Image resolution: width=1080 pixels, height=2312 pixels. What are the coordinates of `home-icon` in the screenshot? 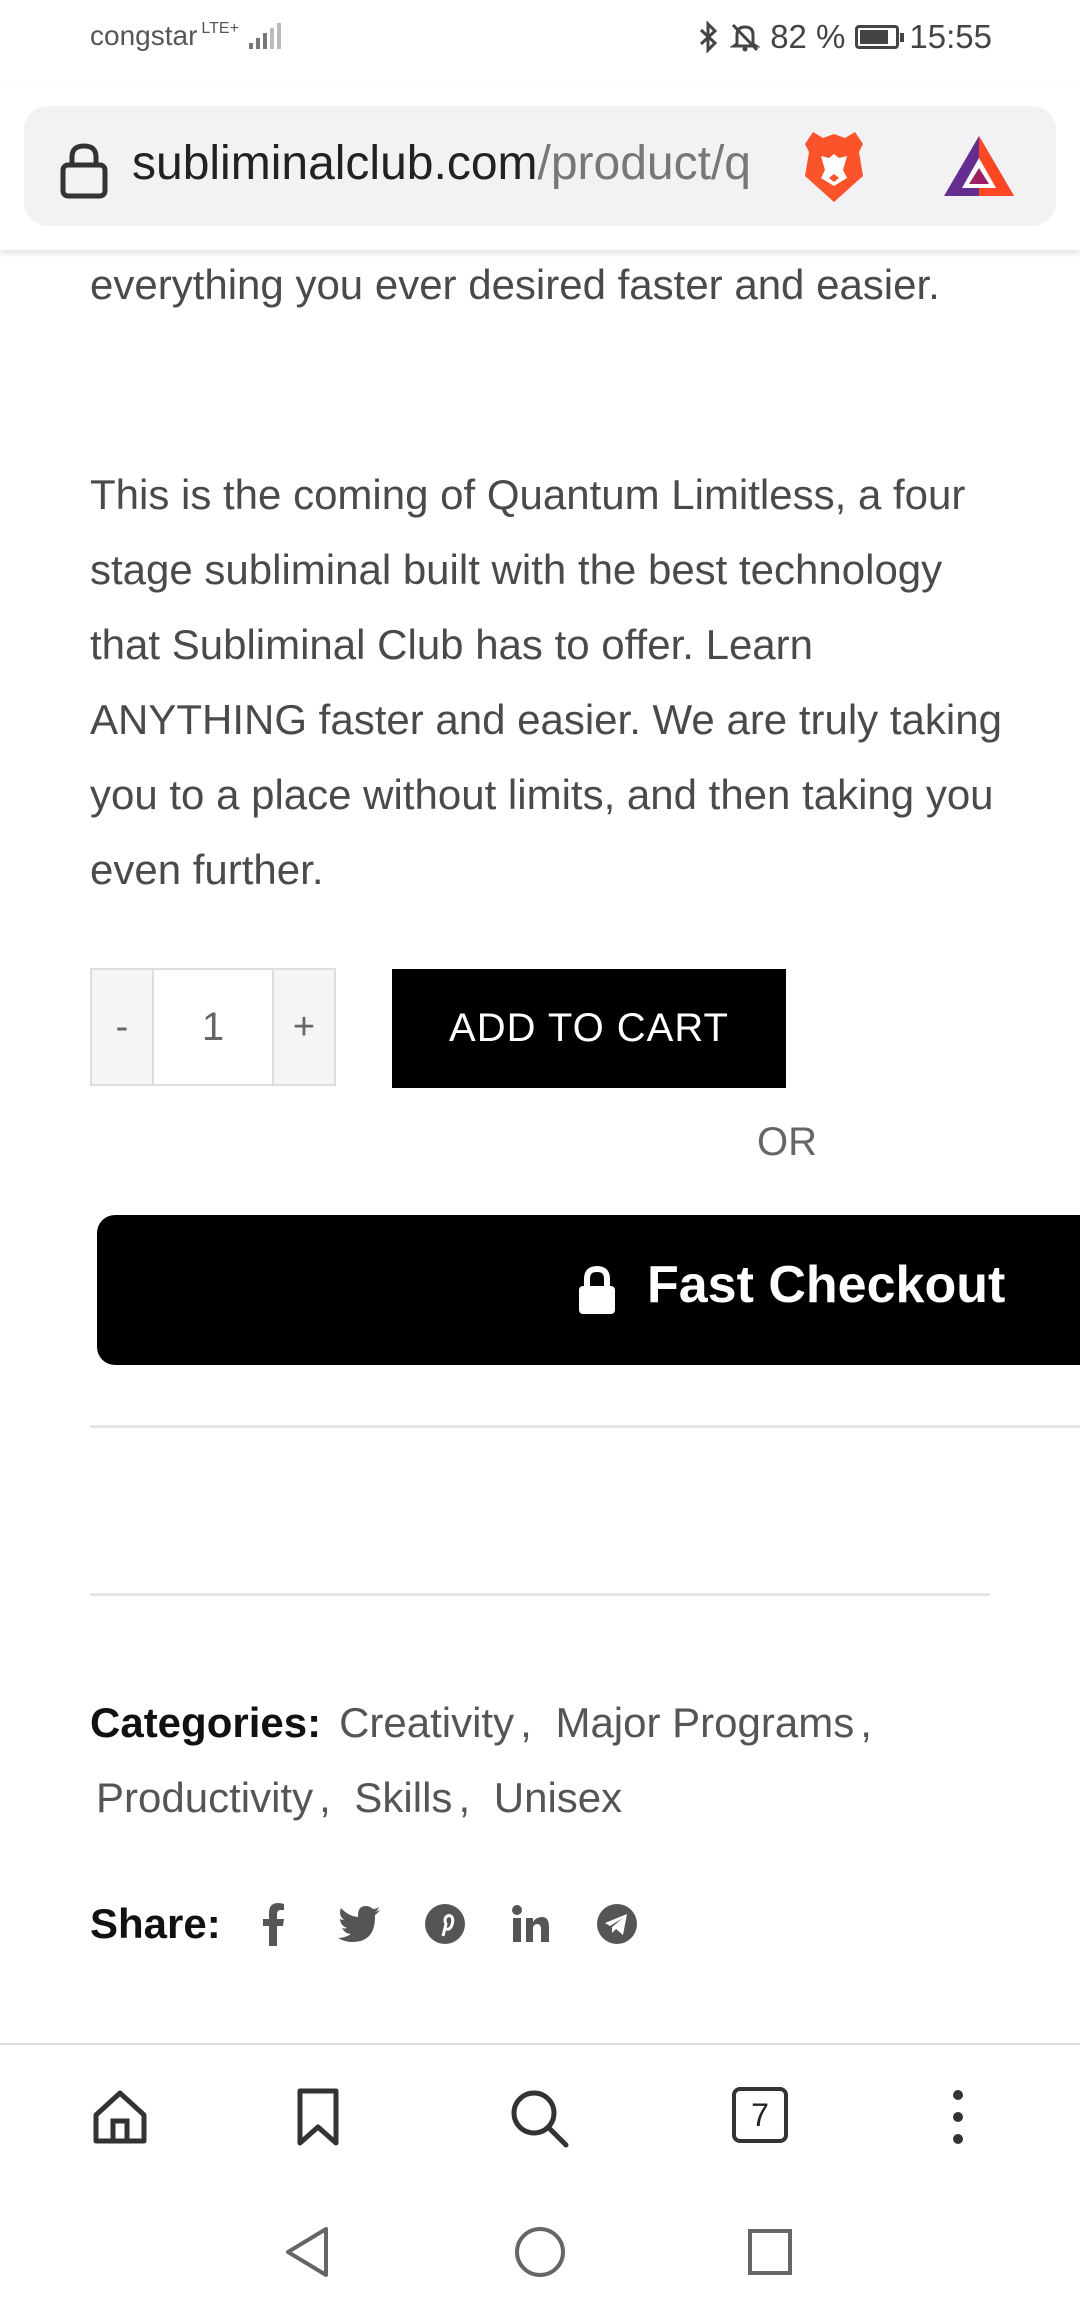 It's located at (120, 2117).